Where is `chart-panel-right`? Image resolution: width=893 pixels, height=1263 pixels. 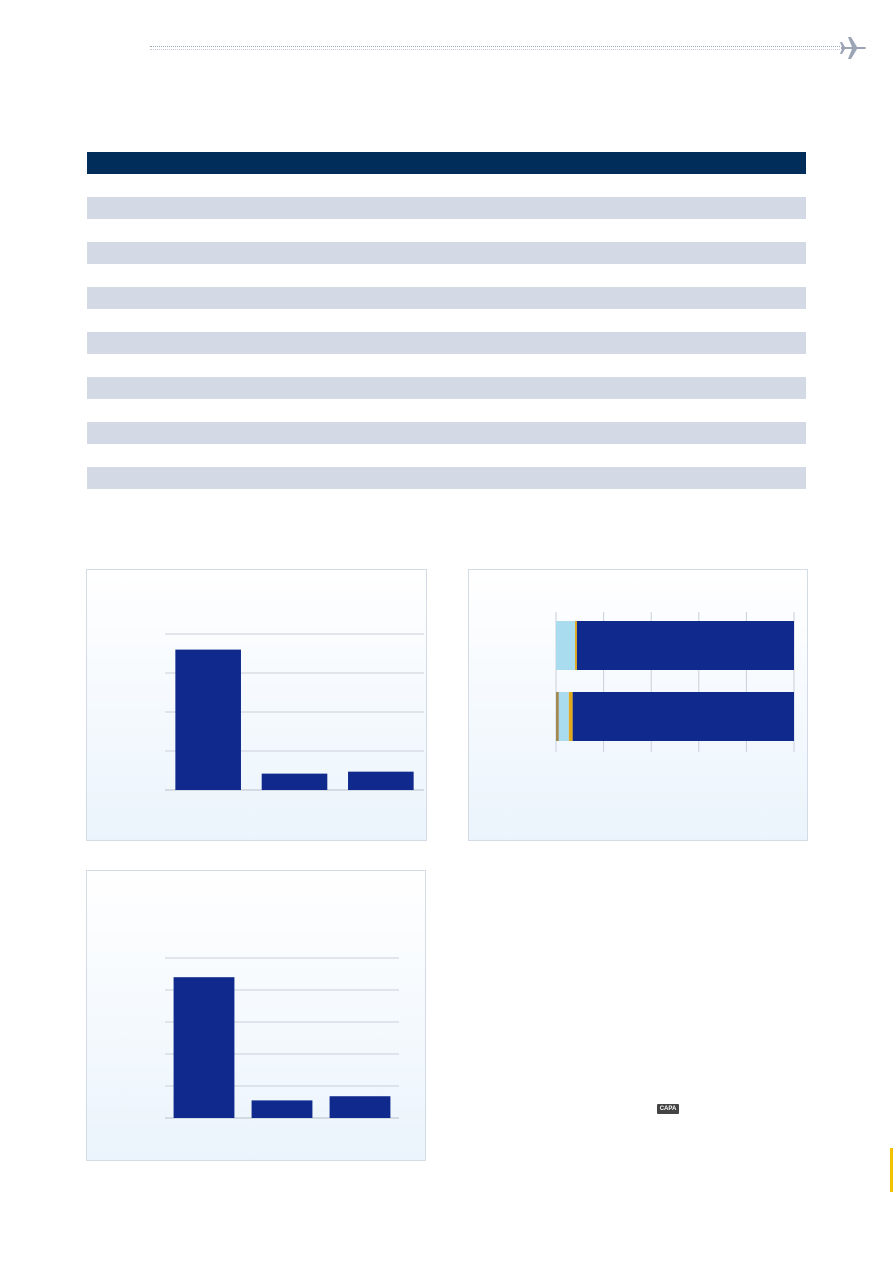 chart-panel-right is located at coordinates (638, 705).